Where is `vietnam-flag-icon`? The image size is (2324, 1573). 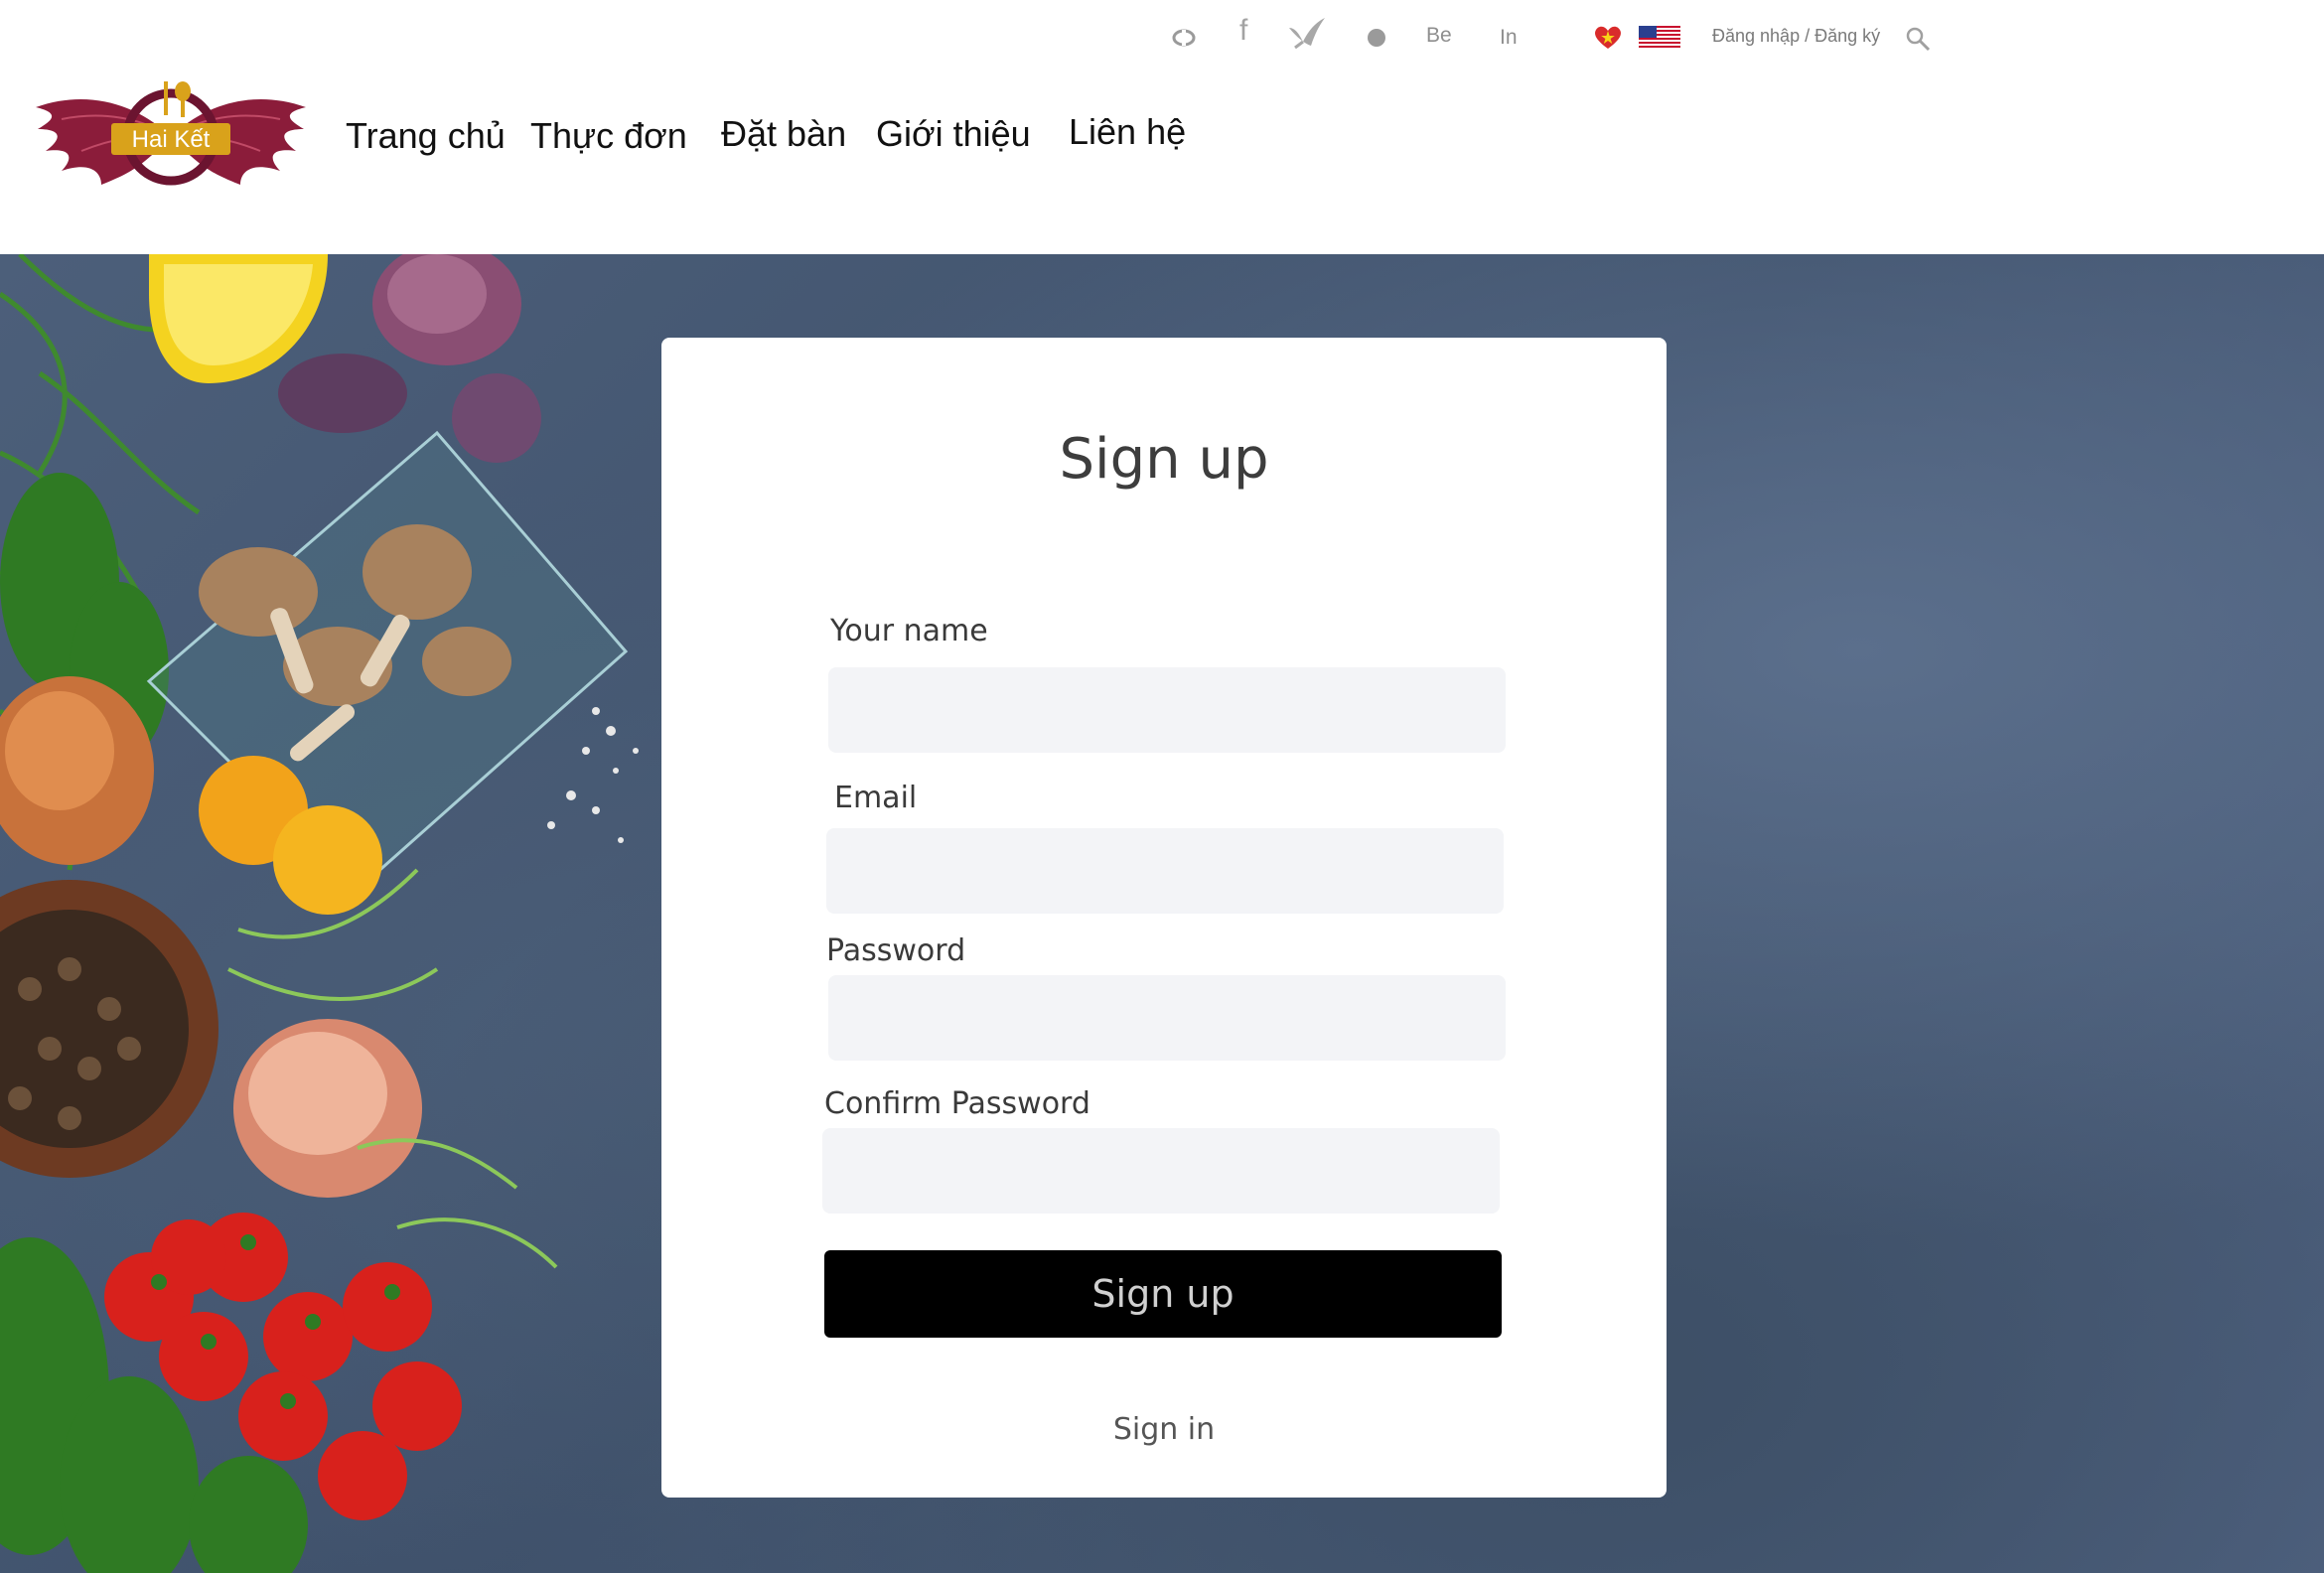
vietnam-flag-icon is located at coordinates (1608, 37).